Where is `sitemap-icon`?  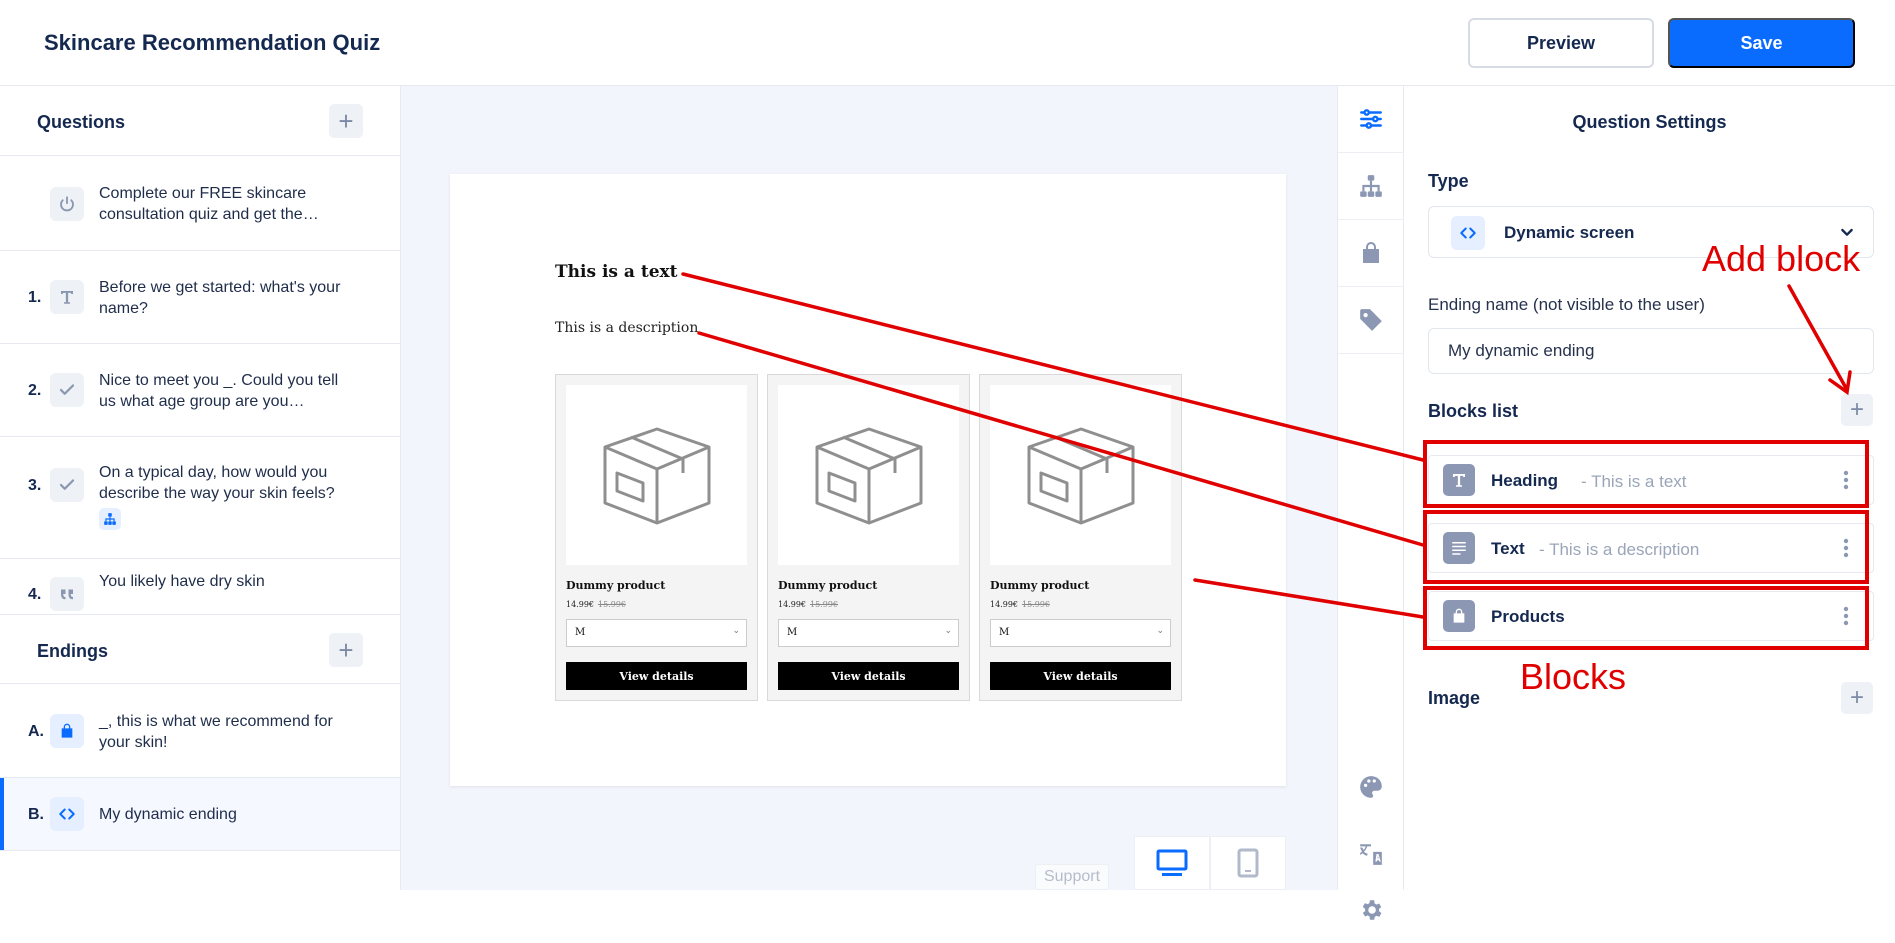
sitemap-icon is located at coordinates (1371, 186).